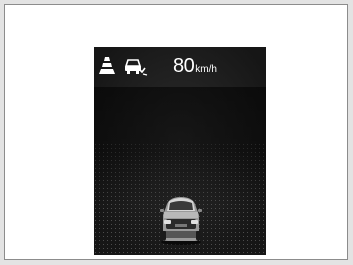 The image size is (353, 265). Describe the element at coordinates (206, 69) in the screenshot. I see `speed-unit: km/h` at that location.